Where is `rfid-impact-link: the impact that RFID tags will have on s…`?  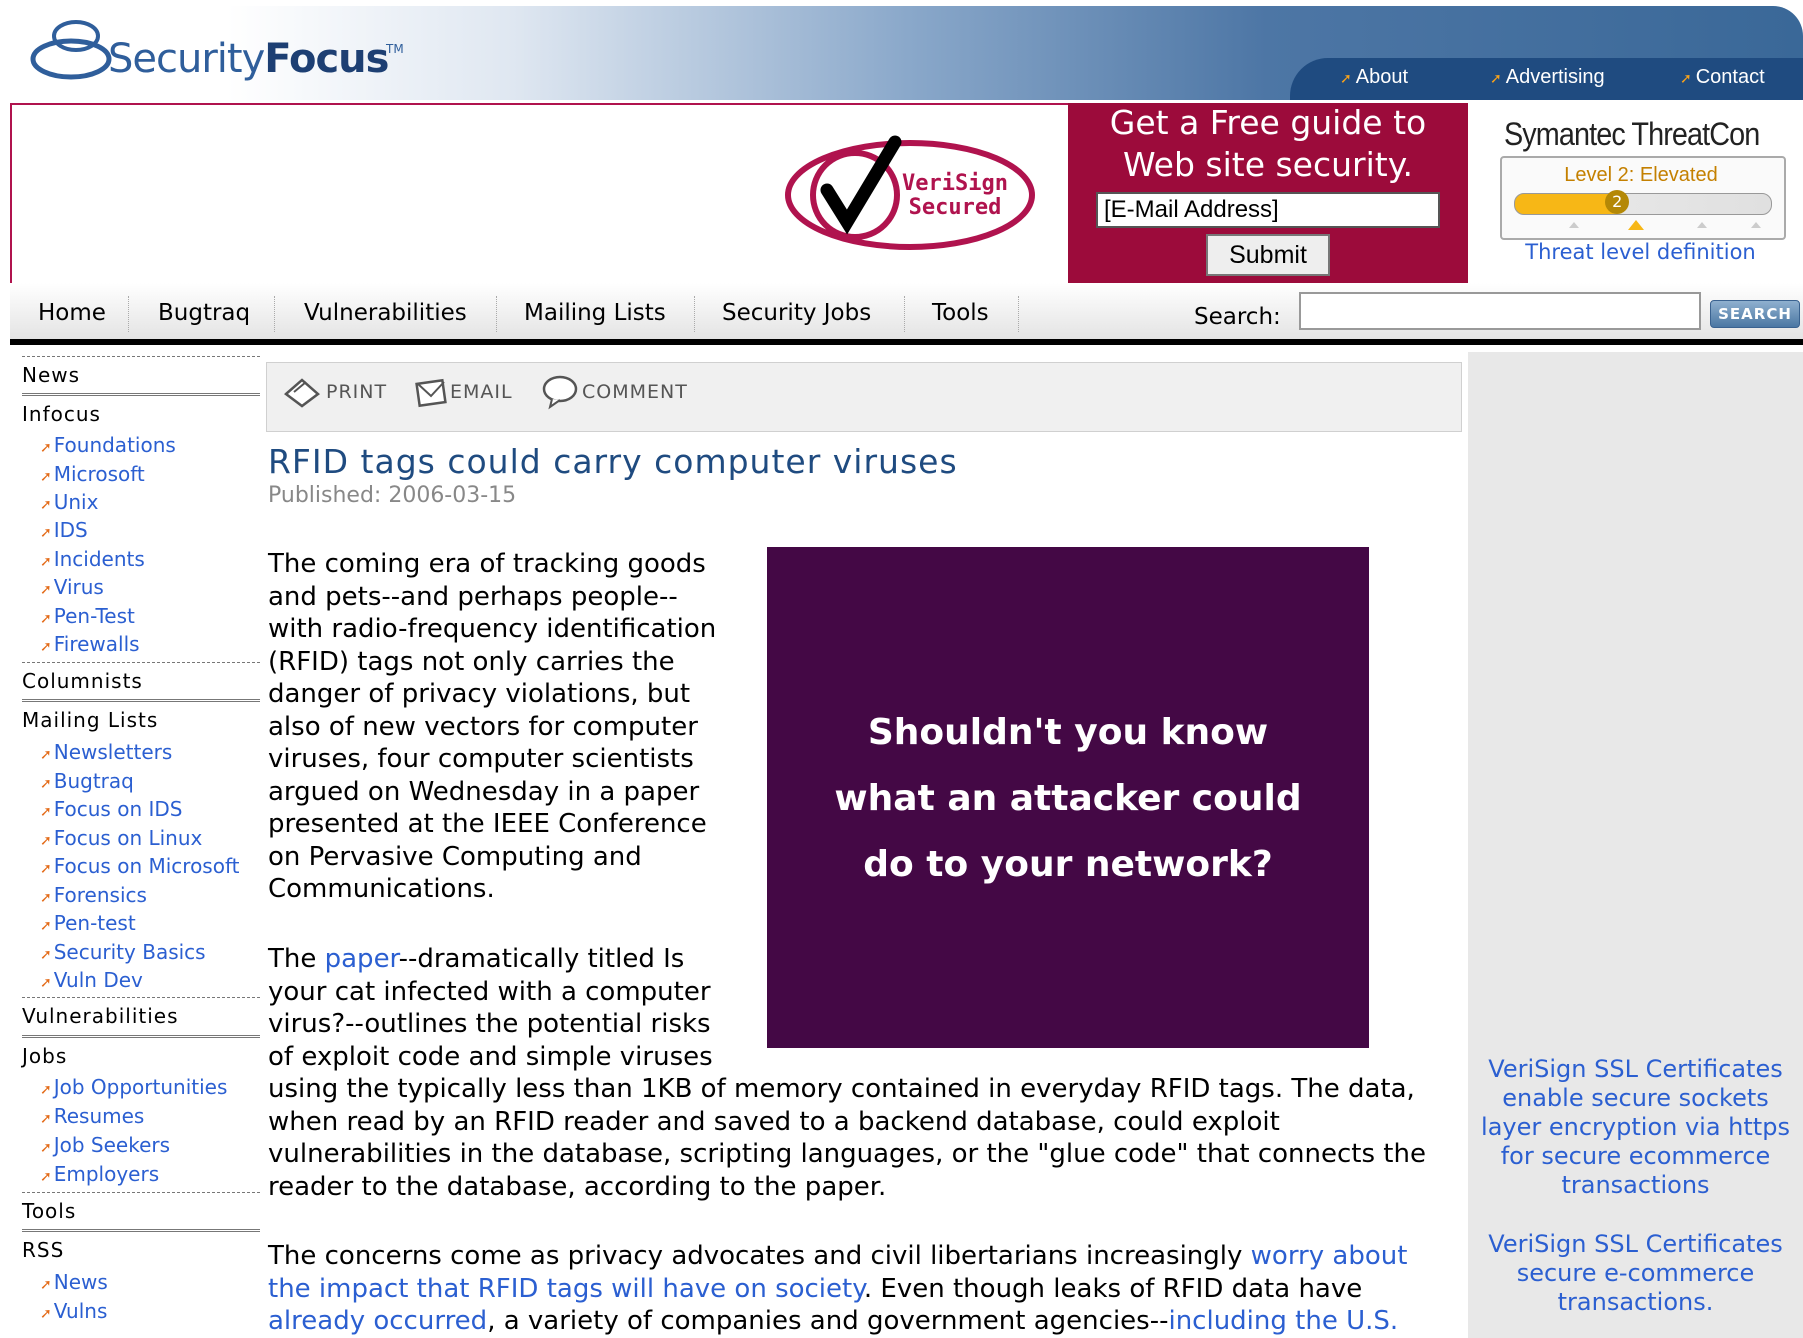
rfid-impact-link: the impact that RFID tags will have on s… is located at coordinates (566, 1289).